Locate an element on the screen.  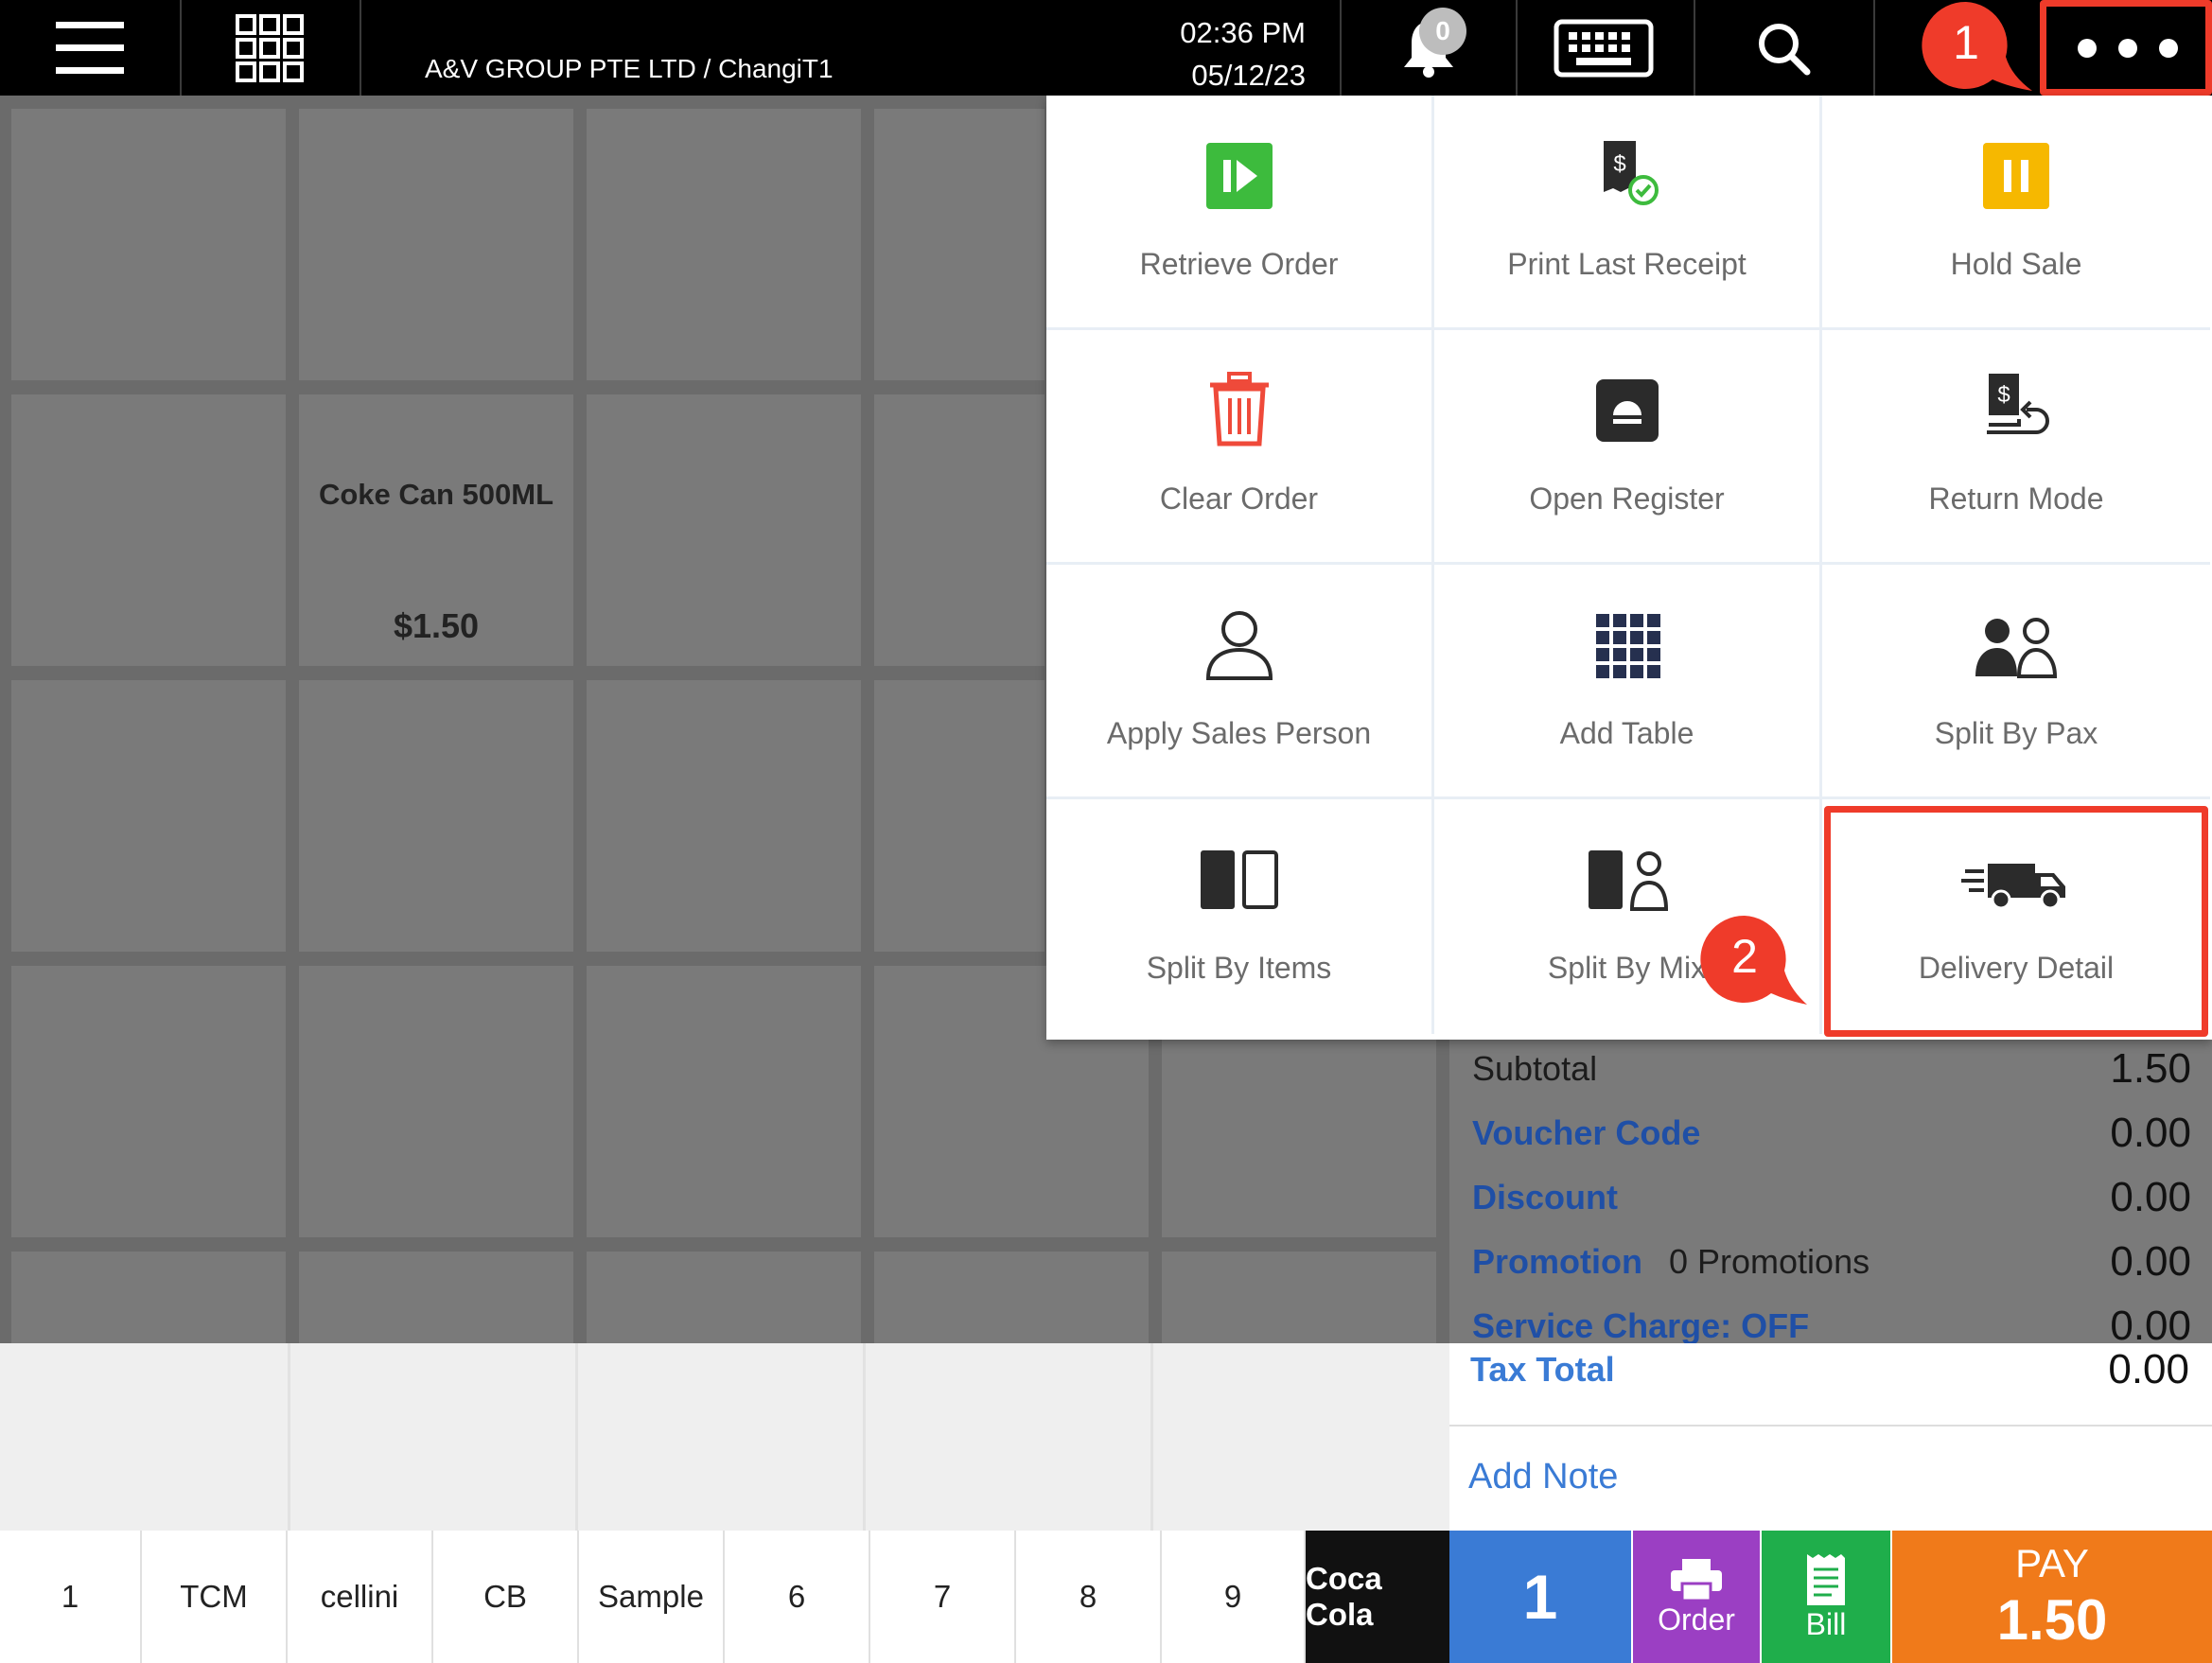
keyboard-button is located at coordinates (1605, 48).